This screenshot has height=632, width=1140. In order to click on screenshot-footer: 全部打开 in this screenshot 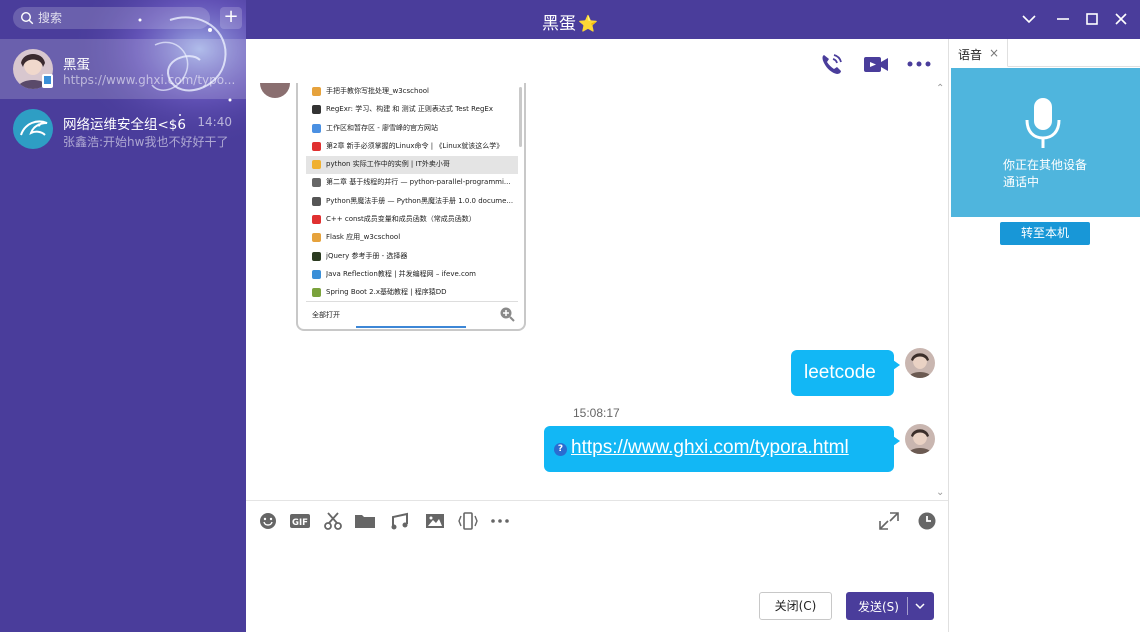, I will do `click(412, 314)`.